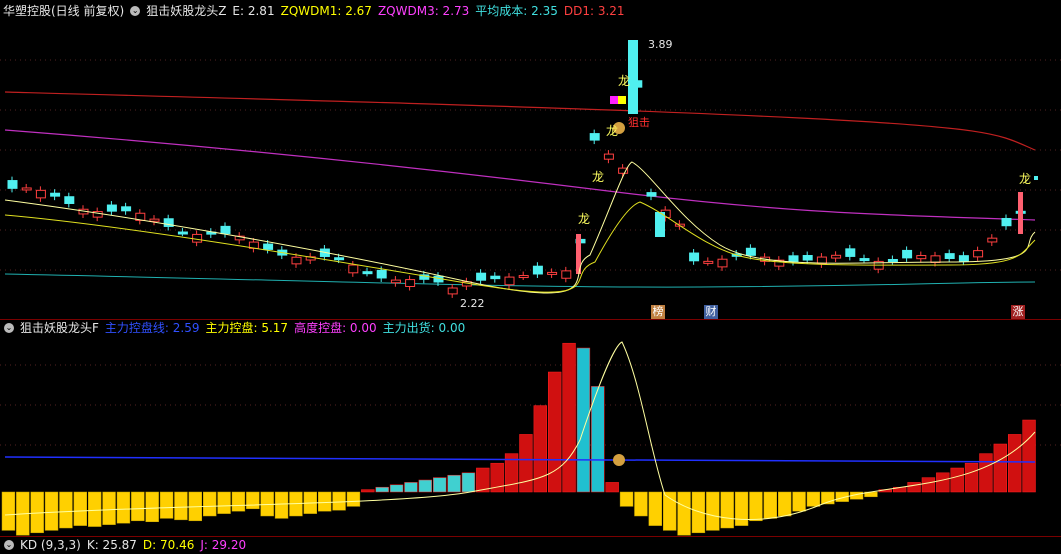  Describe the element at coordinates (50, 545) in the screenshot. I see `kd-name: KD (9,3,3)` at that location.